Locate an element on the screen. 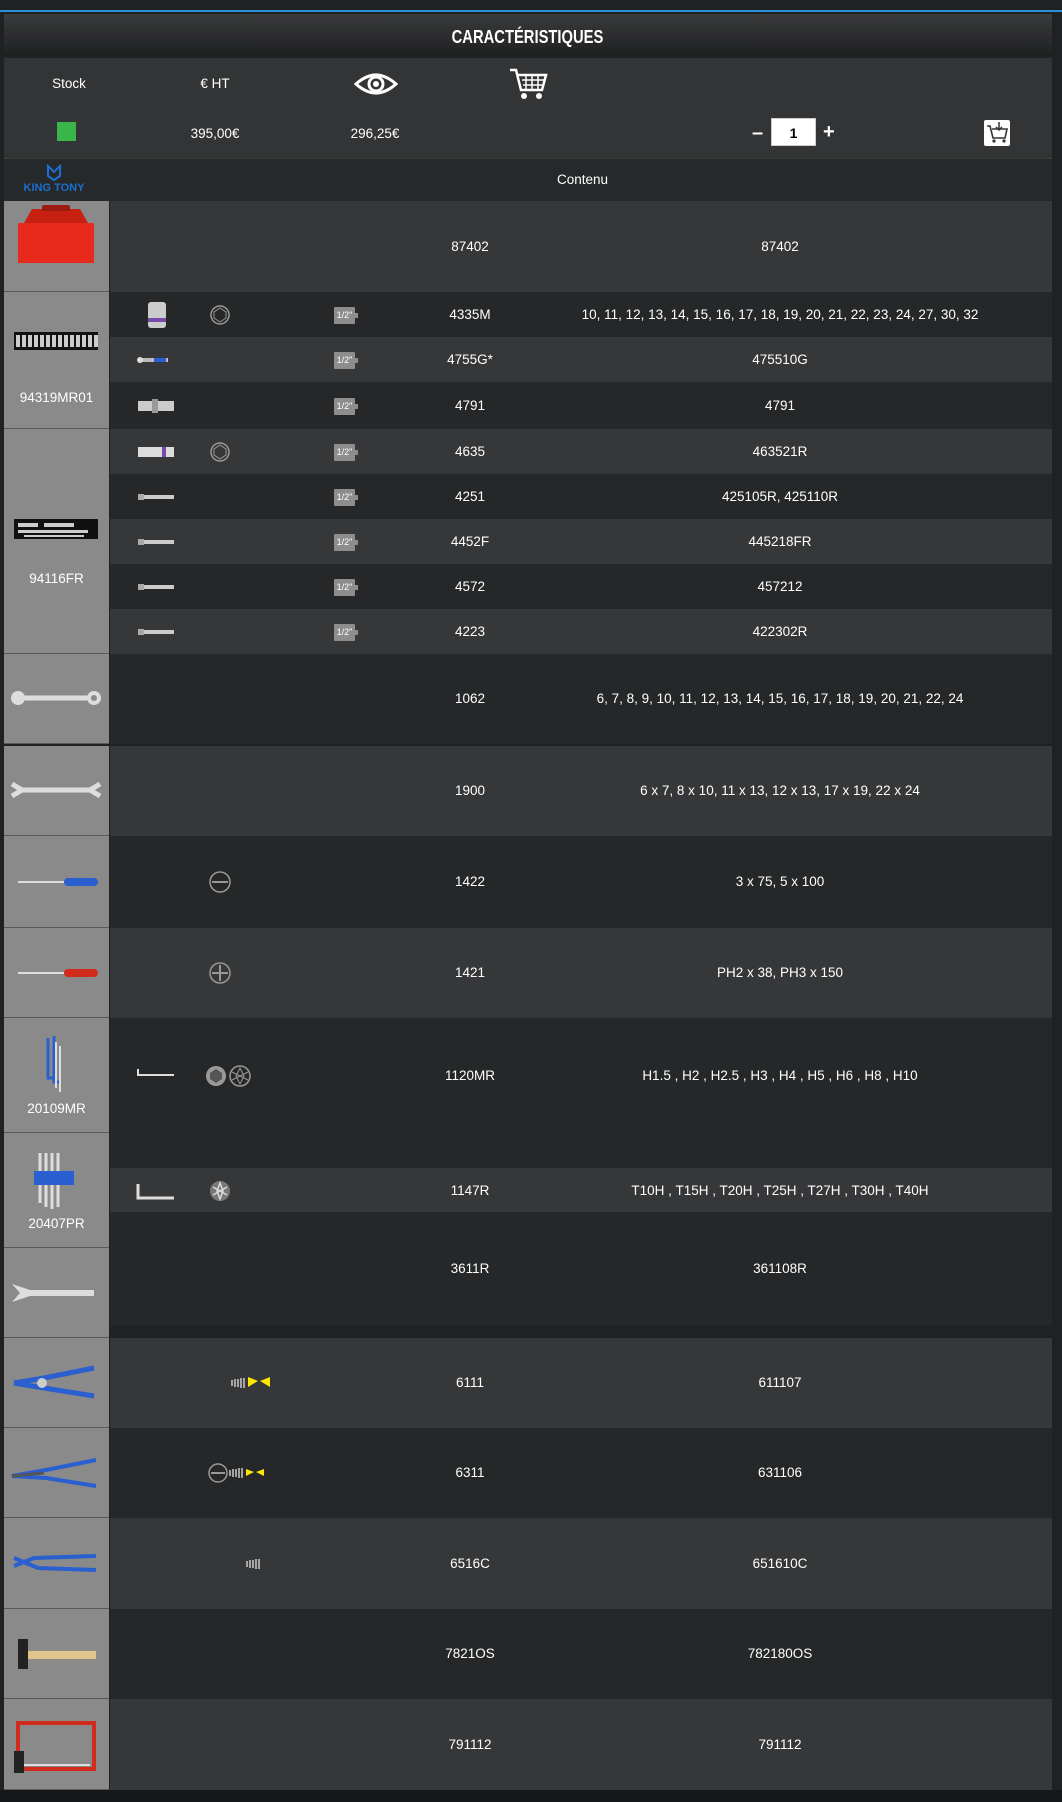 The image size is (1062, 1802). table-row: 4572 457212 1/2" is located at coordinates (581, 586).